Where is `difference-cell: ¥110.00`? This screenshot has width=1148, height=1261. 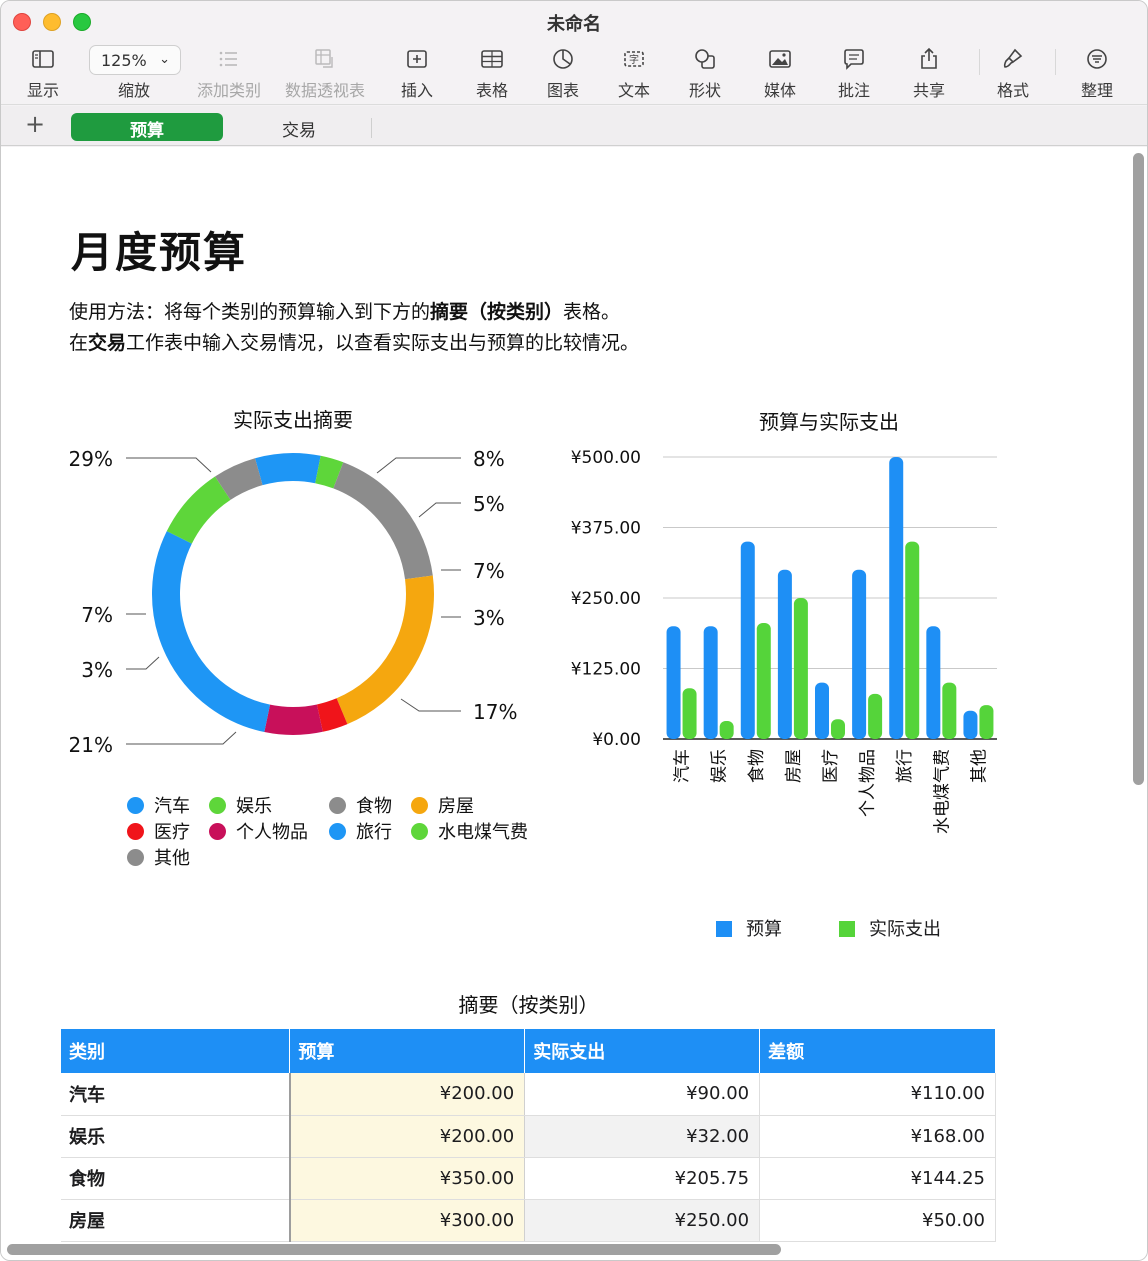
difference-cell: ¥110.00 is located at coordinates (877, 1094).